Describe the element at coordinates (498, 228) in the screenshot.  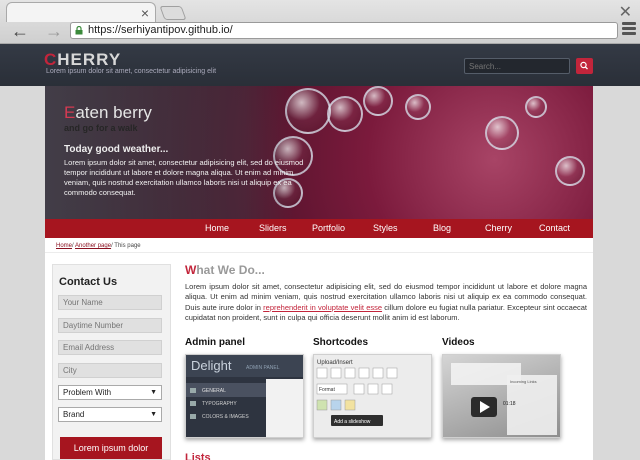
I see `nav-item-cherry: Cherry` at that location.